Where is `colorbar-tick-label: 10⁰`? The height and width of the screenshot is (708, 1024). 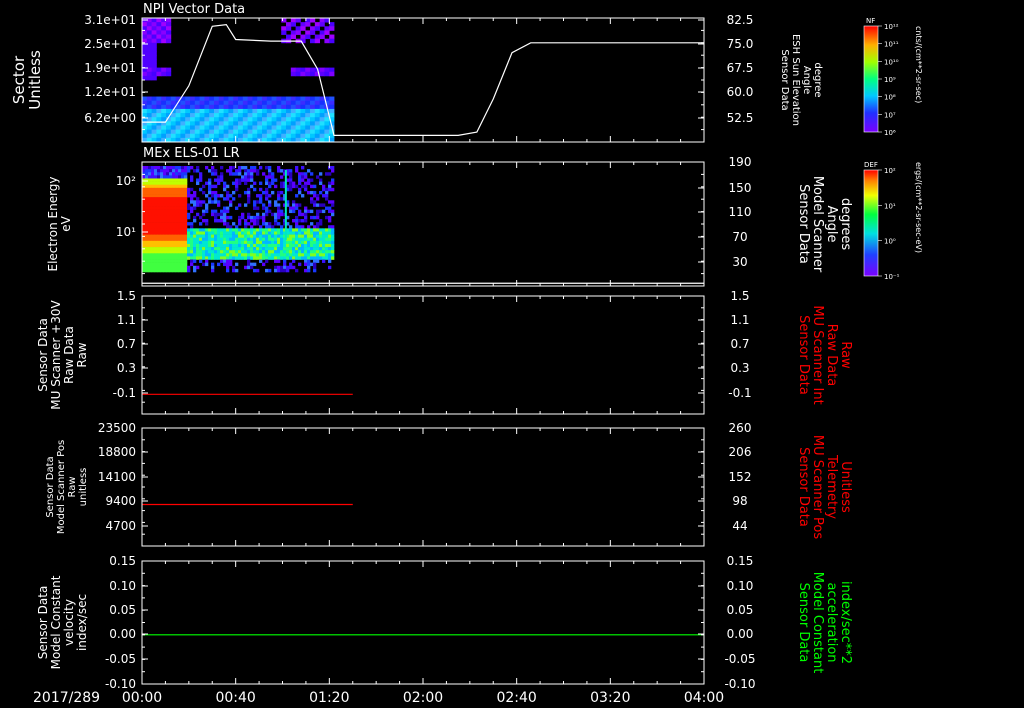
colorbar-tick-label: 10⁰ is located at coordinates (890, 242).